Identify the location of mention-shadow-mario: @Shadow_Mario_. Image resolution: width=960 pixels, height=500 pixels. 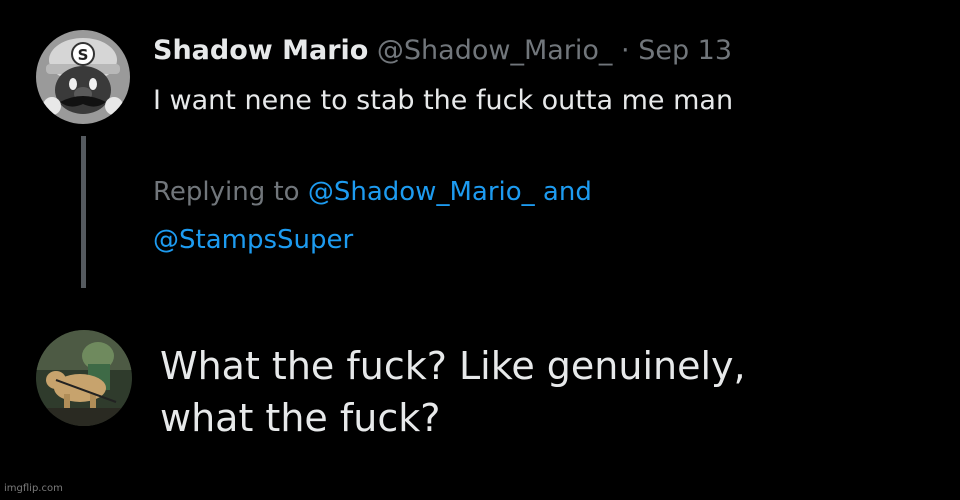
(421, 192).